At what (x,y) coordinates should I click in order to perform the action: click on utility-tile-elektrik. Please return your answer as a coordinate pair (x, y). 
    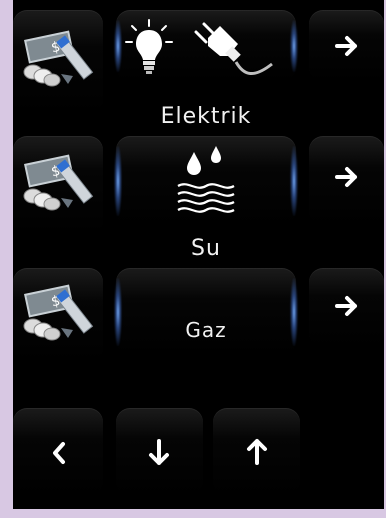
    Looking at the image, I should click on (206, 46).